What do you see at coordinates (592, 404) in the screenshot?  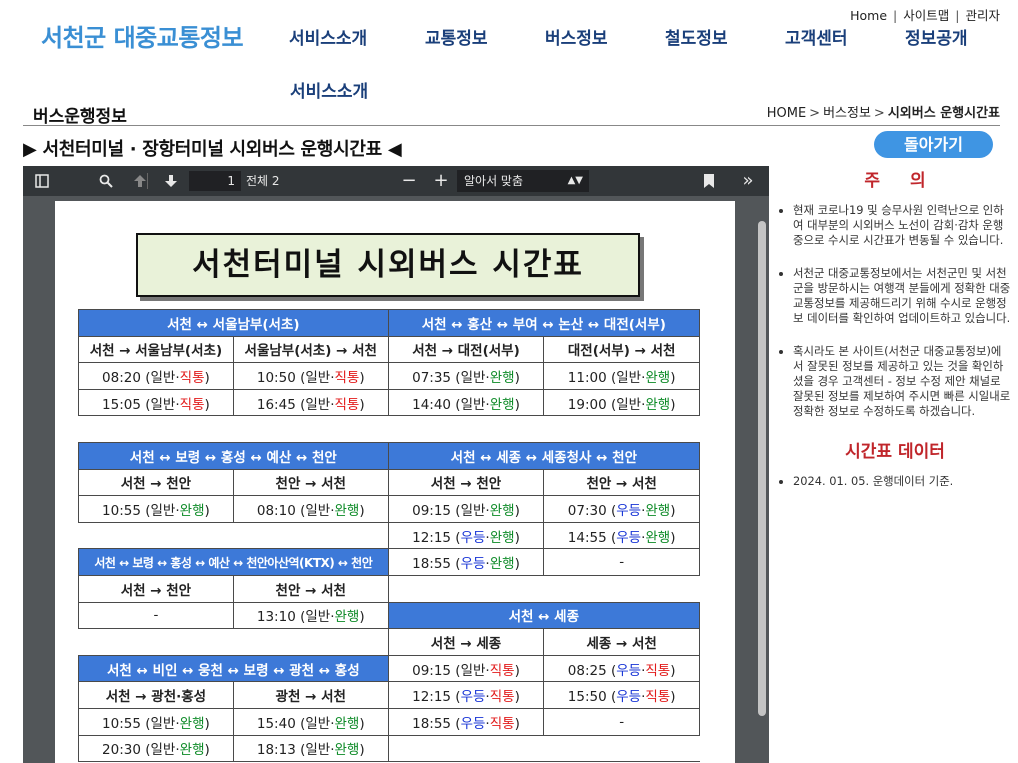 I see `departure-time: 19:00 (` at bounding box center [592, 404].